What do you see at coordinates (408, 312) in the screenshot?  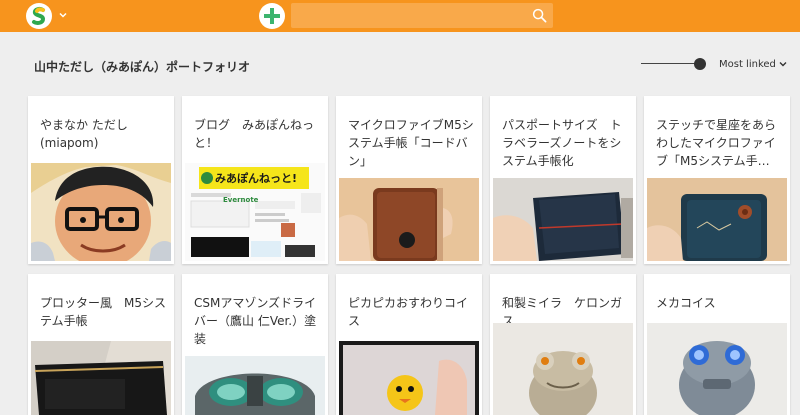 I see `card-title: ピカピカおすわりコイス` at bounding box center [408, 312].